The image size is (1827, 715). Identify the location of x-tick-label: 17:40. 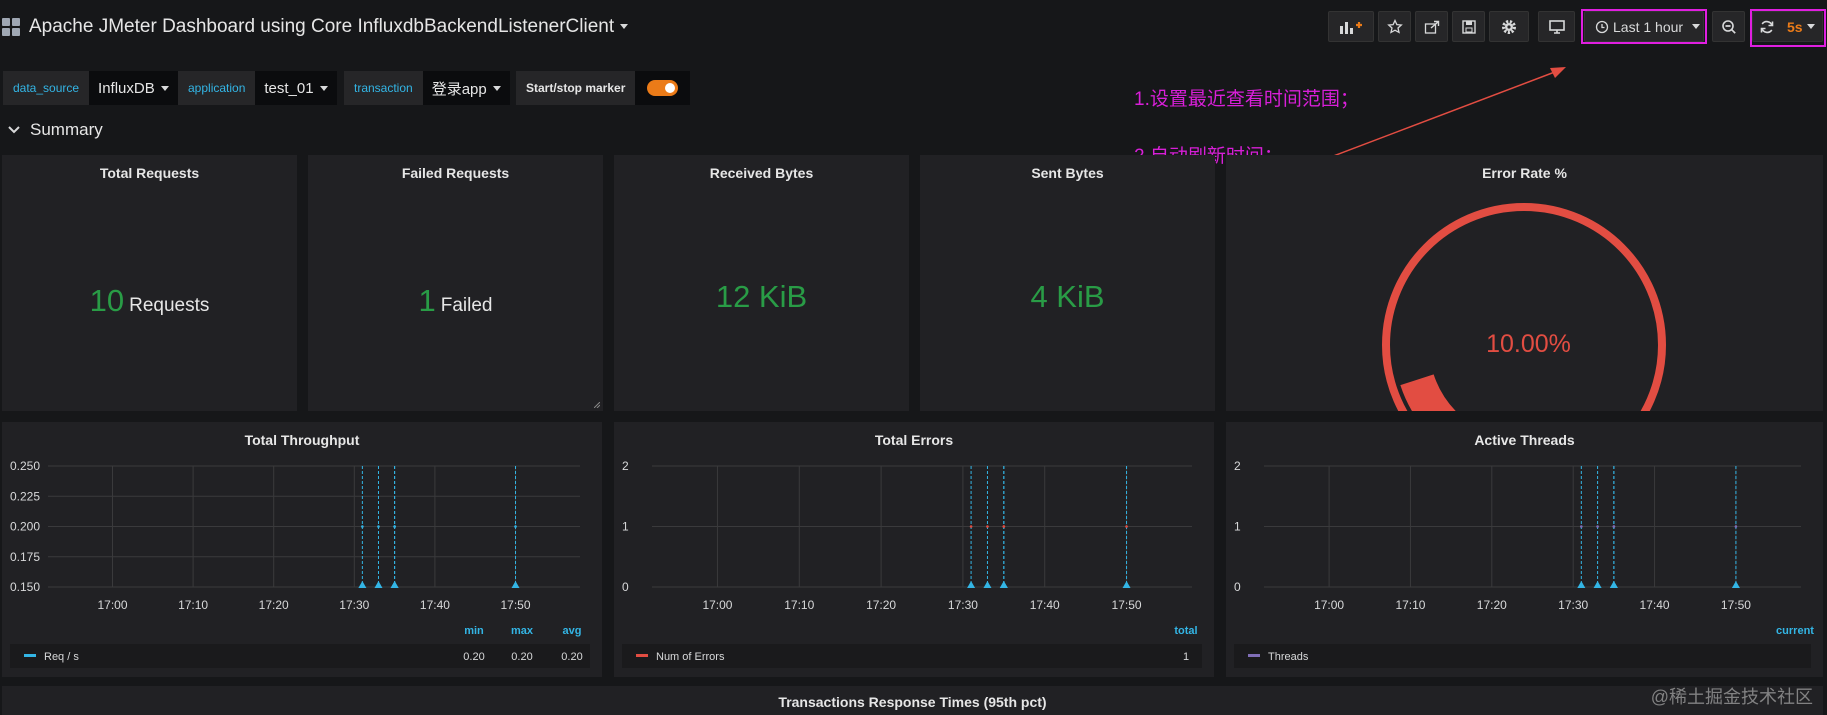
(435, 605).